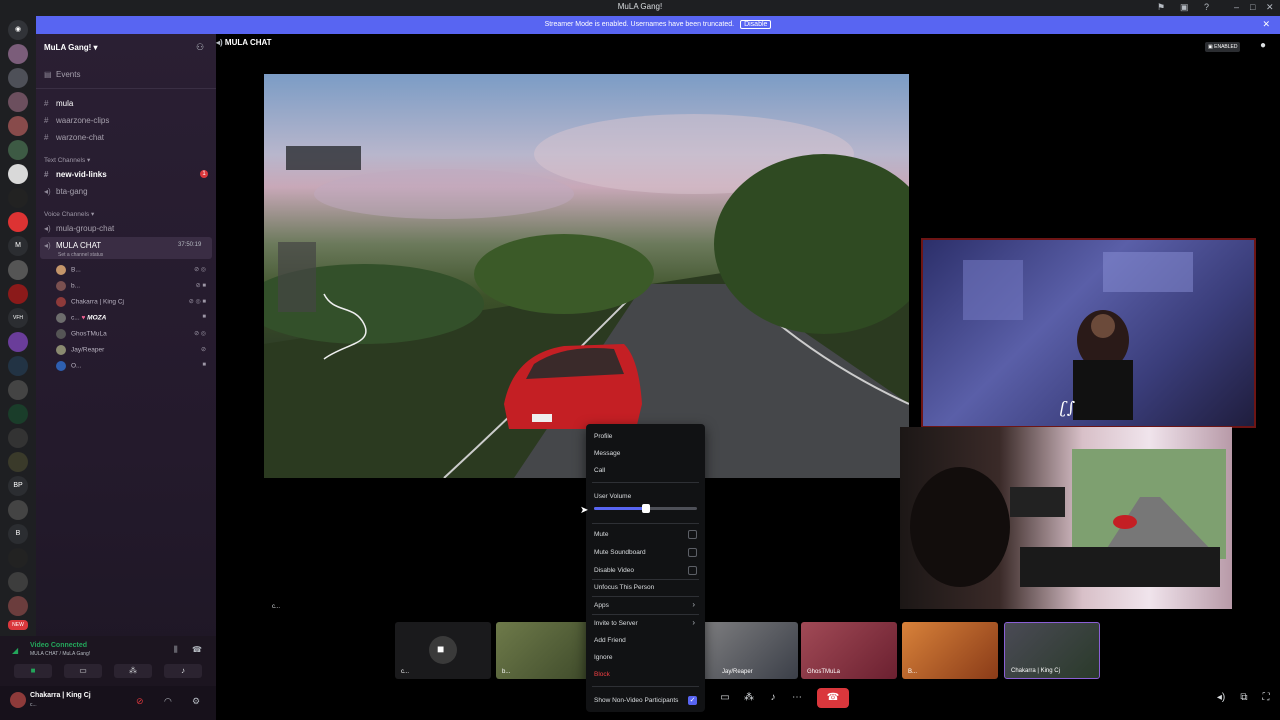 This screenshot has height=720, width=1280. I want to click on events-item: ▤ Events, so click(62, 74).